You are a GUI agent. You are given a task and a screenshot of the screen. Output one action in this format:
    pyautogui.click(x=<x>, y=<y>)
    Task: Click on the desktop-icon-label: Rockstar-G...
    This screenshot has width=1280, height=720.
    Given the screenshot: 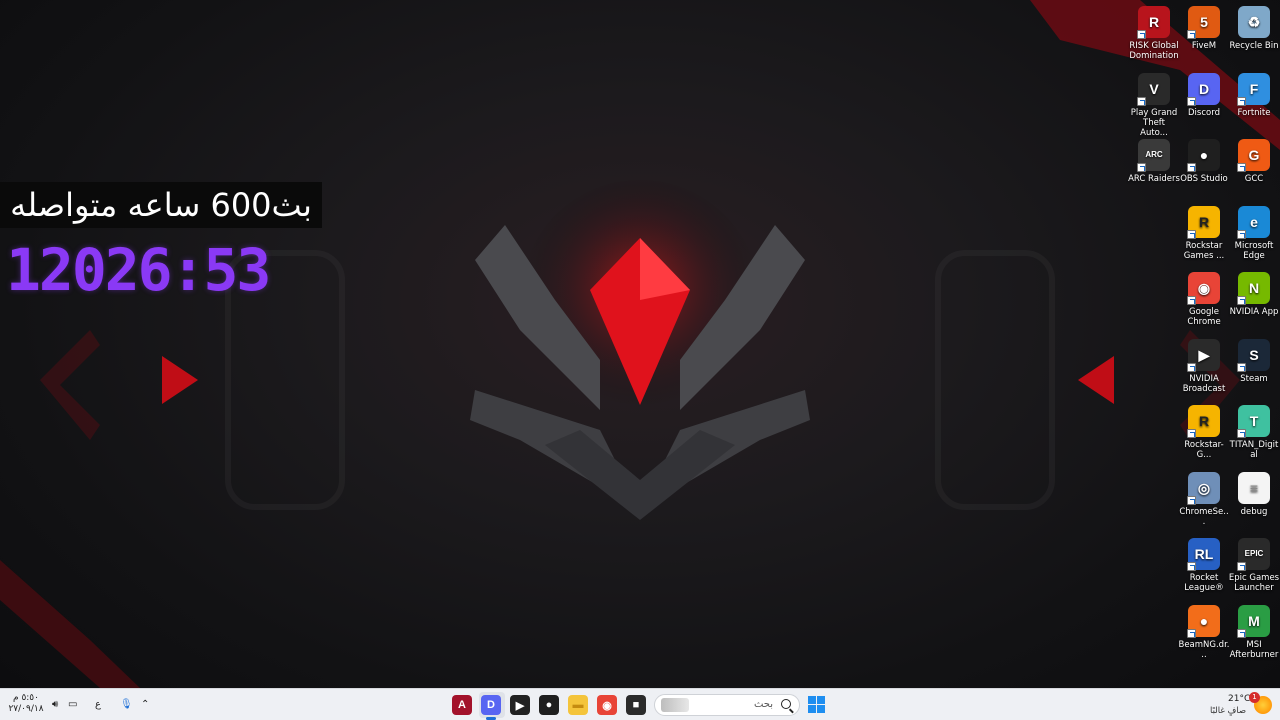 What is the action you would take?
    pyautogui.click(x=1204, y=450)
    